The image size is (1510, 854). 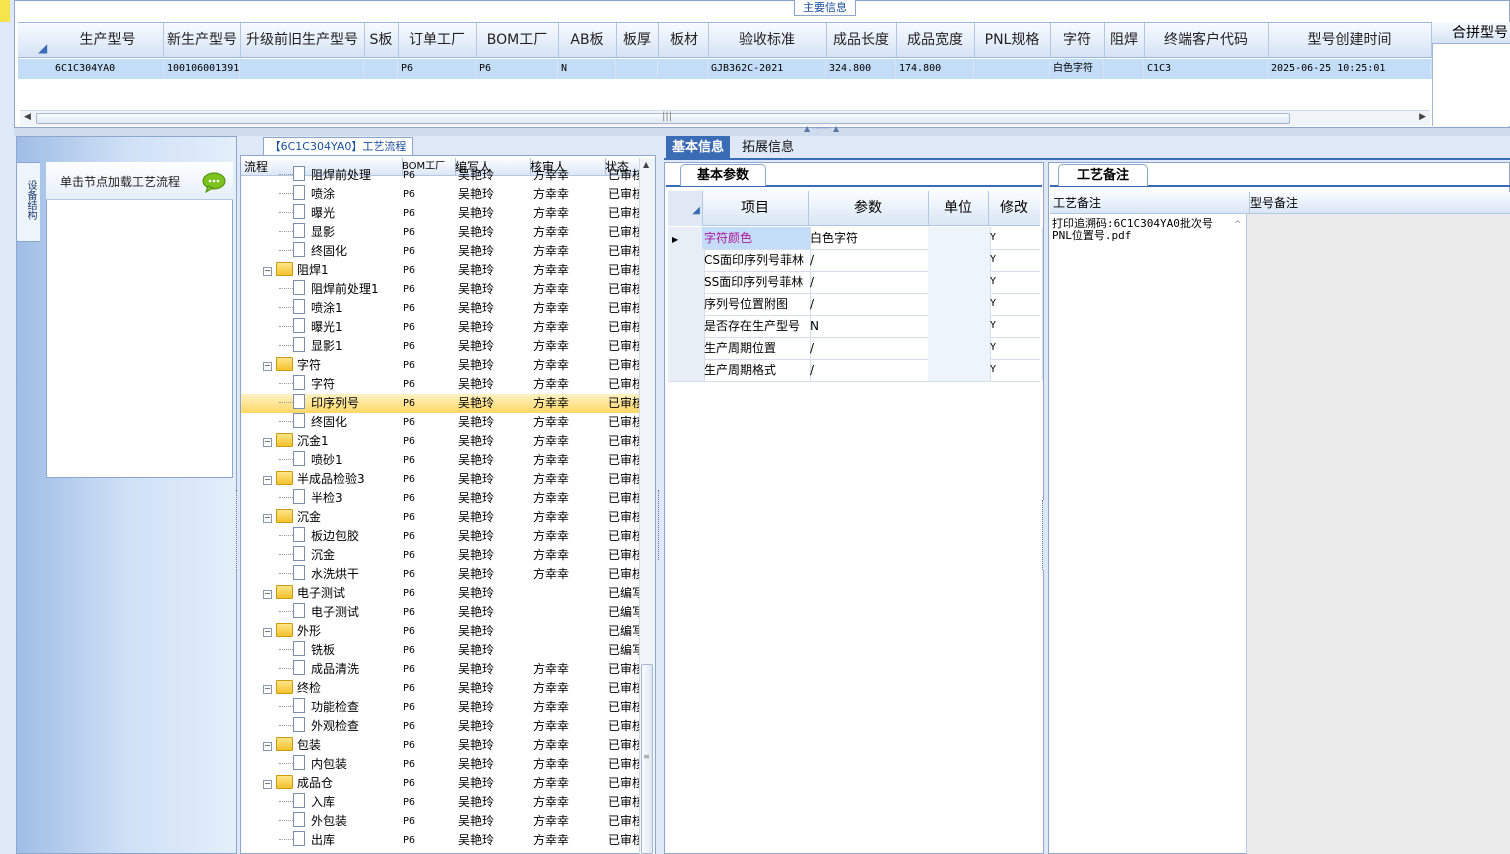 I want to click on tab-extended-info: 拓展信息, so click(x=768, y=148).